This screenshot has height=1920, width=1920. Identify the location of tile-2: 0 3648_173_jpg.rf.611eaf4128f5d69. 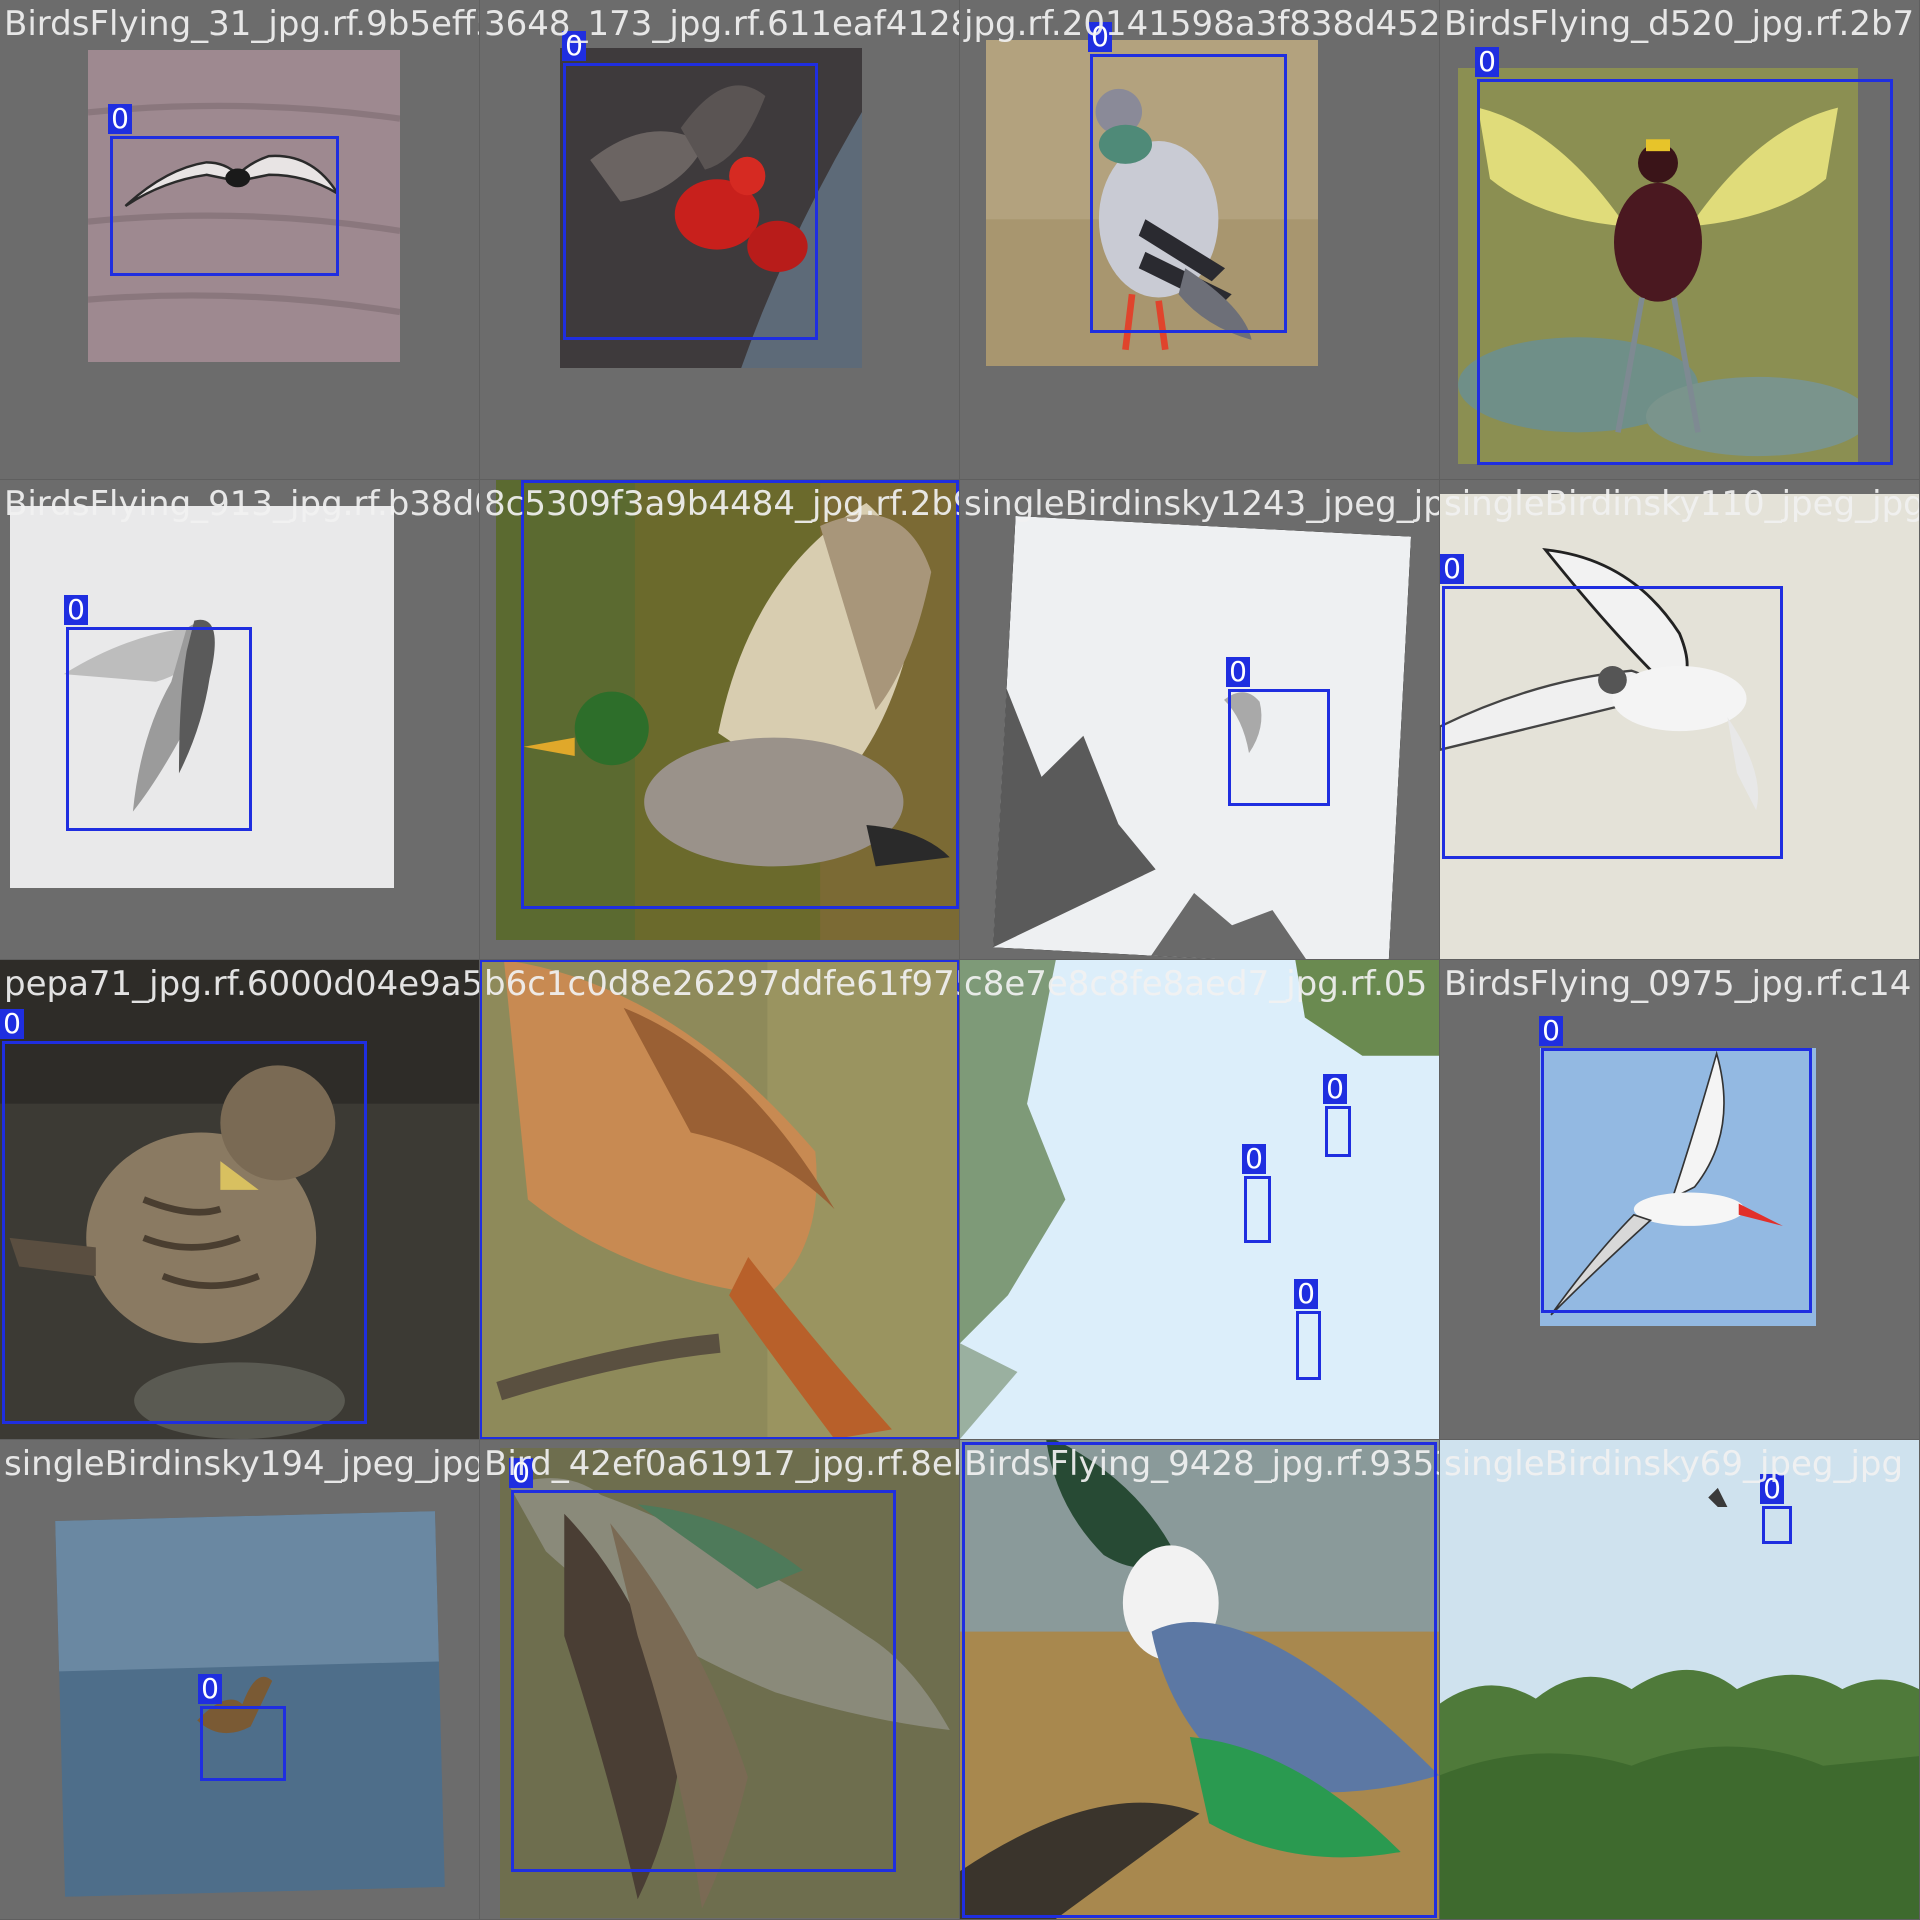
(719, 239).